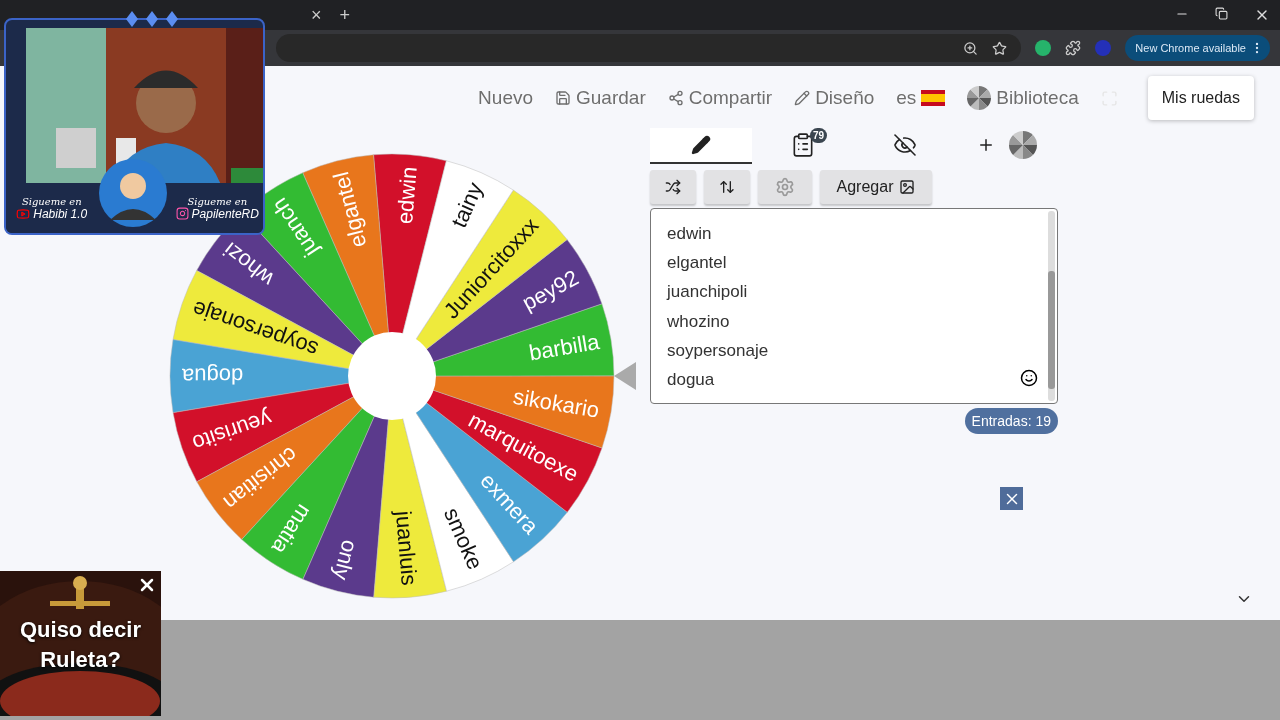 The height and width of the screenshot is (720, 1280). Describe the element at coordinates (691, 380) in the screenshot. I see `entry-text: dogua` at that location.